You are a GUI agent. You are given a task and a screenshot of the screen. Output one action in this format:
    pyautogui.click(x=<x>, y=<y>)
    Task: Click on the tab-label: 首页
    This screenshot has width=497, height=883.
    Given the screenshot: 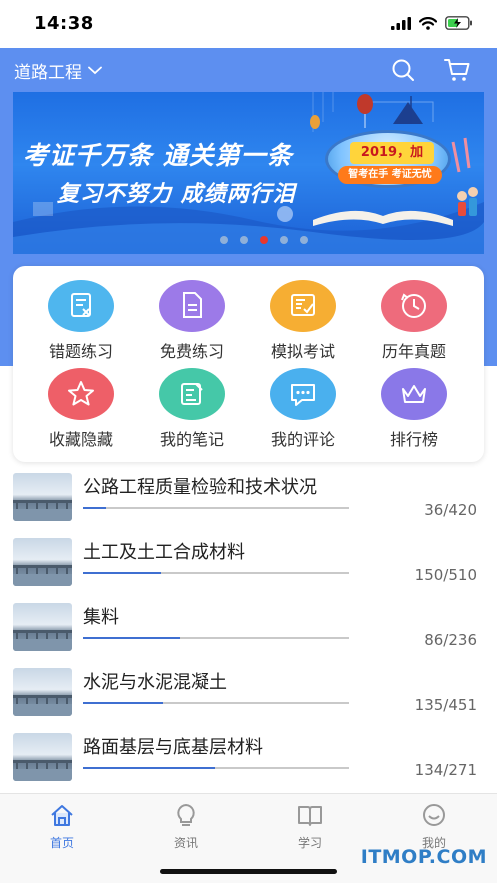 What is the action you would take?
    pyautogui.click(x=61, y=843)
    